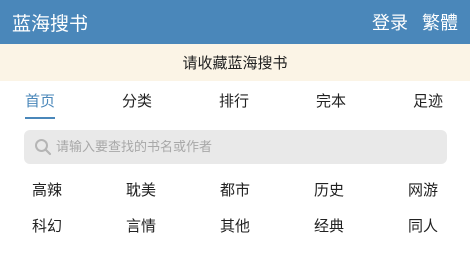 The width and height of the screenshot is (470, 253). I want to click on header-actions: 登录 繁體, so click(415, 22).